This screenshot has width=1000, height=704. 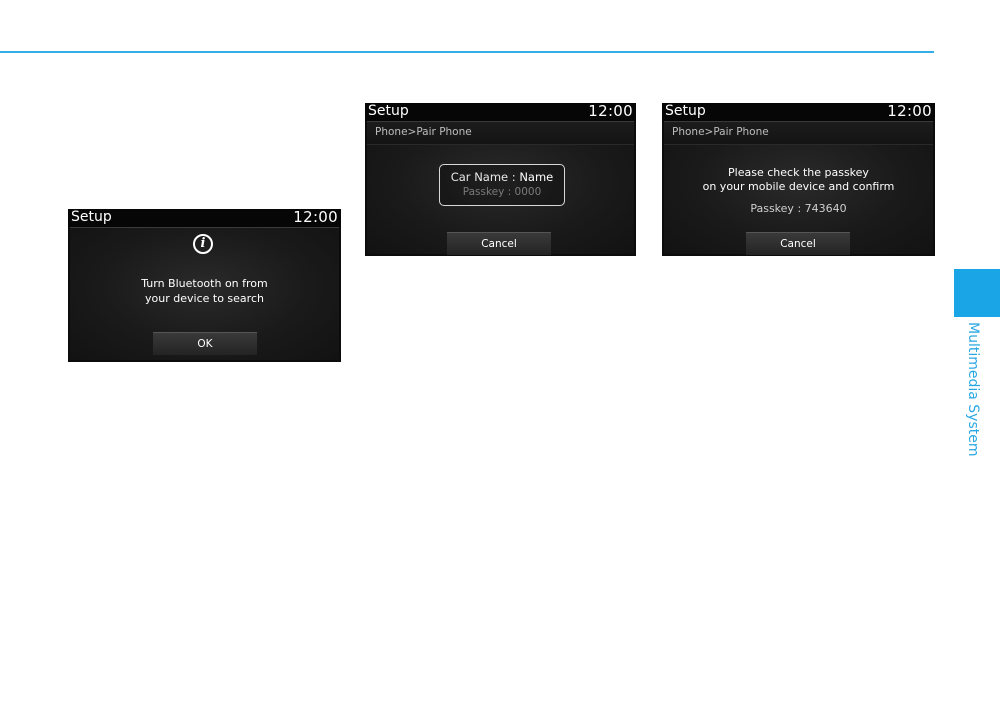 I want to click on car-name-value: Name, so click(x=536, y=177).